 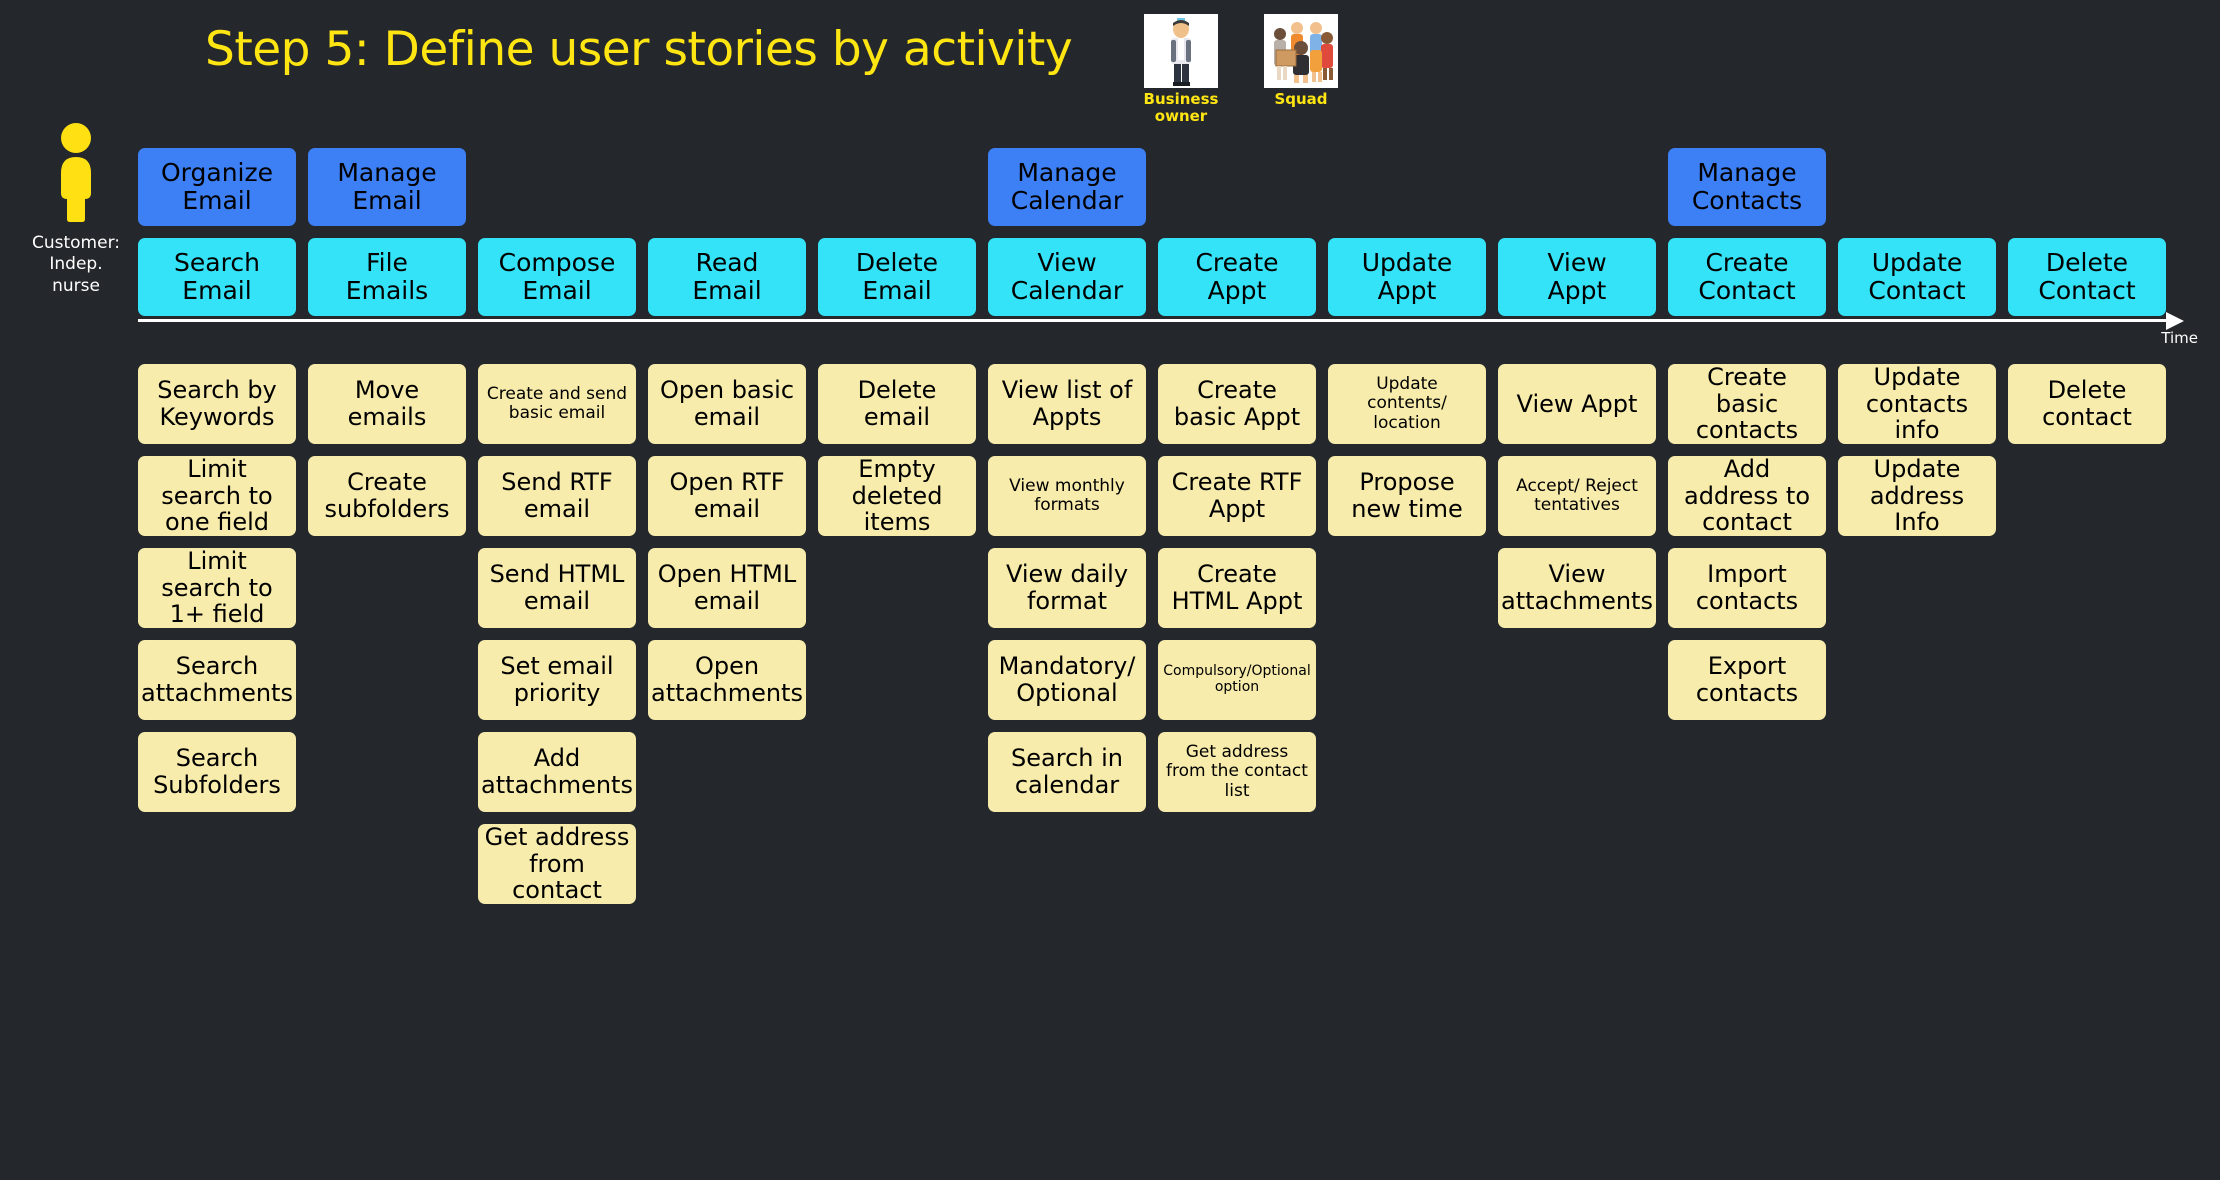 I want to click on story-cell: Search attachments, so click(x=217, y=680).